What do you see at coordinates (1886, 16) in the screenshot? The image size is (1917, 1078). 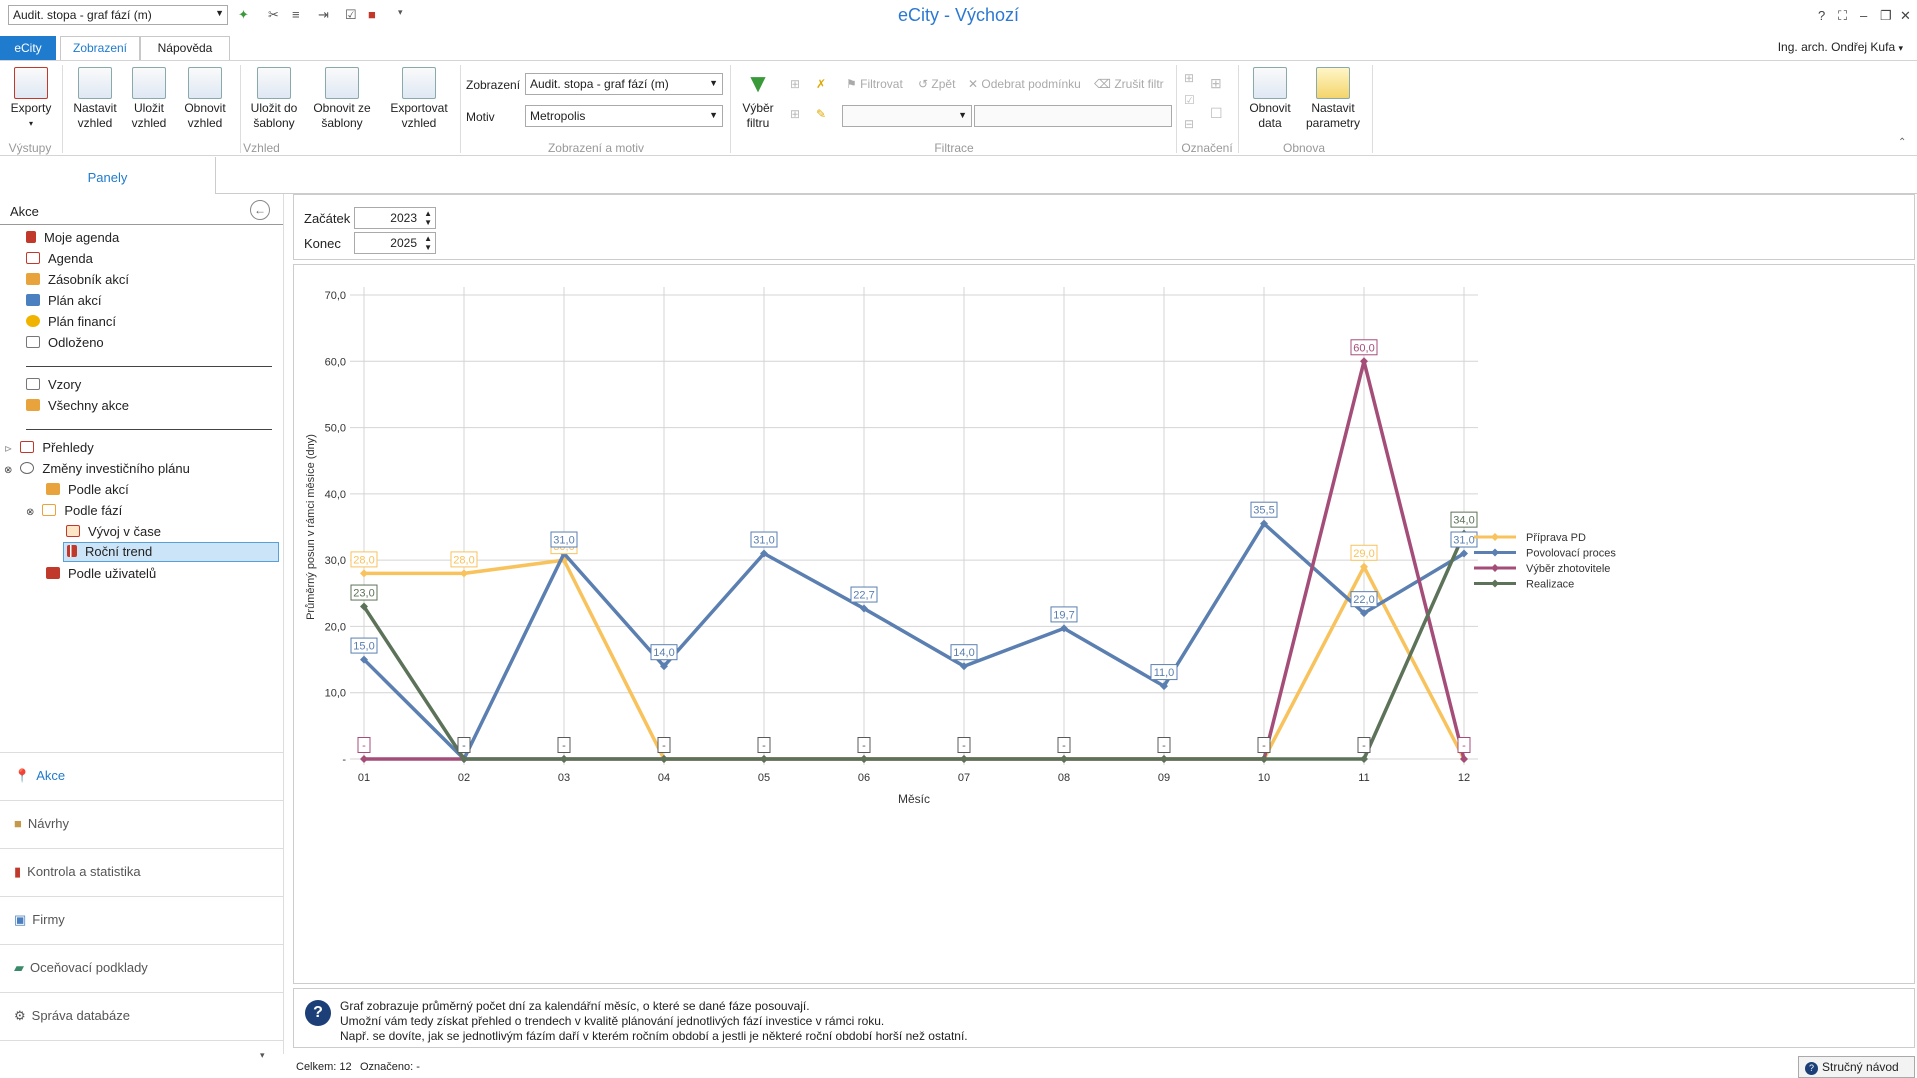 I see `maximize-button: ❐` at bounding box center [1886, 16].